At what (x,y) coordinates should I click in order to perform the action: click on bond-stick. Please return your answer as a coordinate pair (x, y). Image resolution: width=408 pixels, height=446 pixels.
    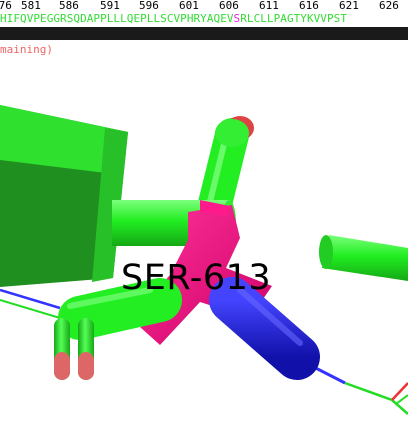
    Looking at the image, I should click on (365, 258).